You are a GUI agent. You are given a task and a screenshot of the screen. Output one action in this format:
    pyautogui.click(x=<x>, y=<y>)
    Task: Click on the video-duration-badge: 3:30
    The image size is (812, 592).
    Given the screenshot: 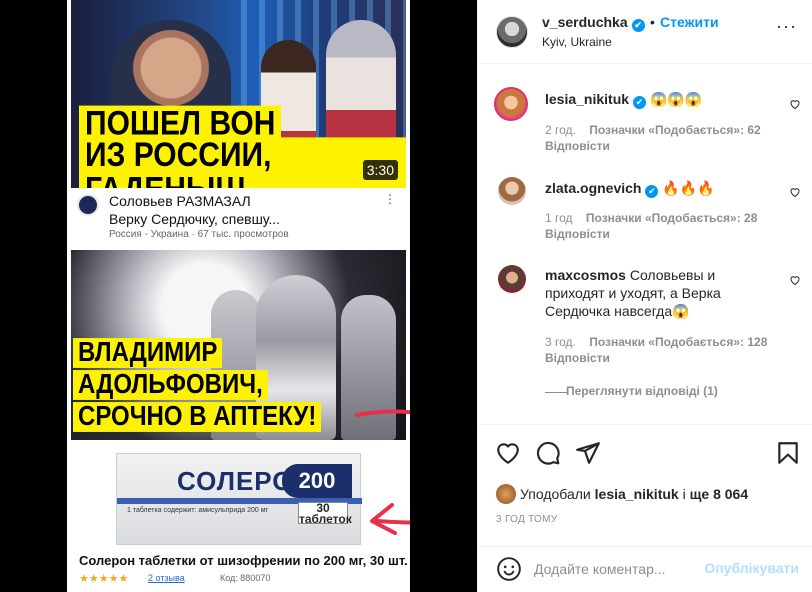 What is the action you would take?
    pyautogui.click(x=380, y=170)
    